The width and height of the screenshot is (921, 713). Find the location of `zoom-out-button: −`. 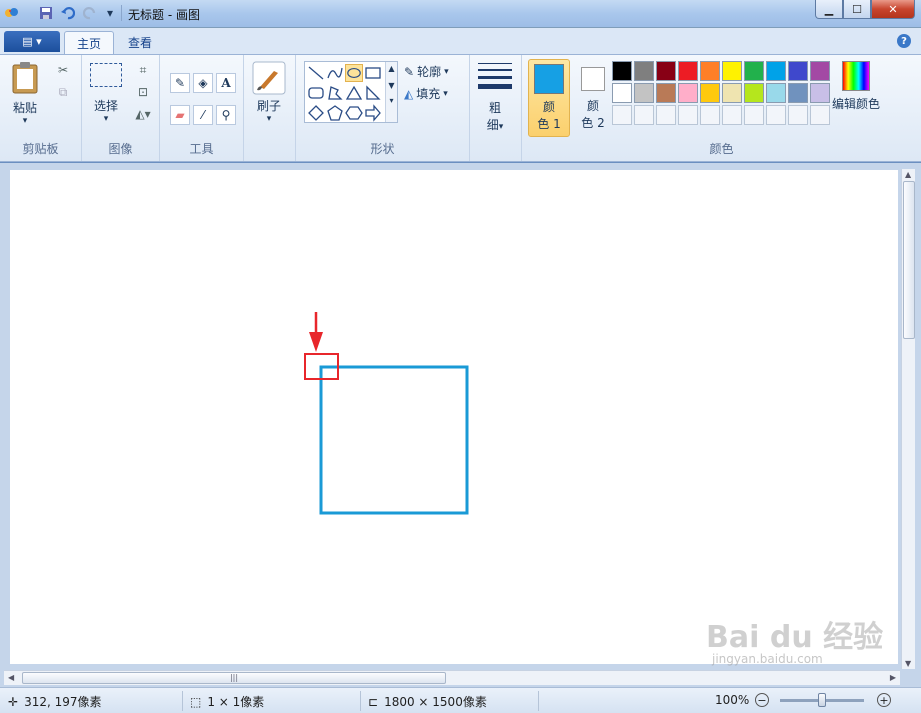

zoom-out-button: − is located at coordinates (762, 700).